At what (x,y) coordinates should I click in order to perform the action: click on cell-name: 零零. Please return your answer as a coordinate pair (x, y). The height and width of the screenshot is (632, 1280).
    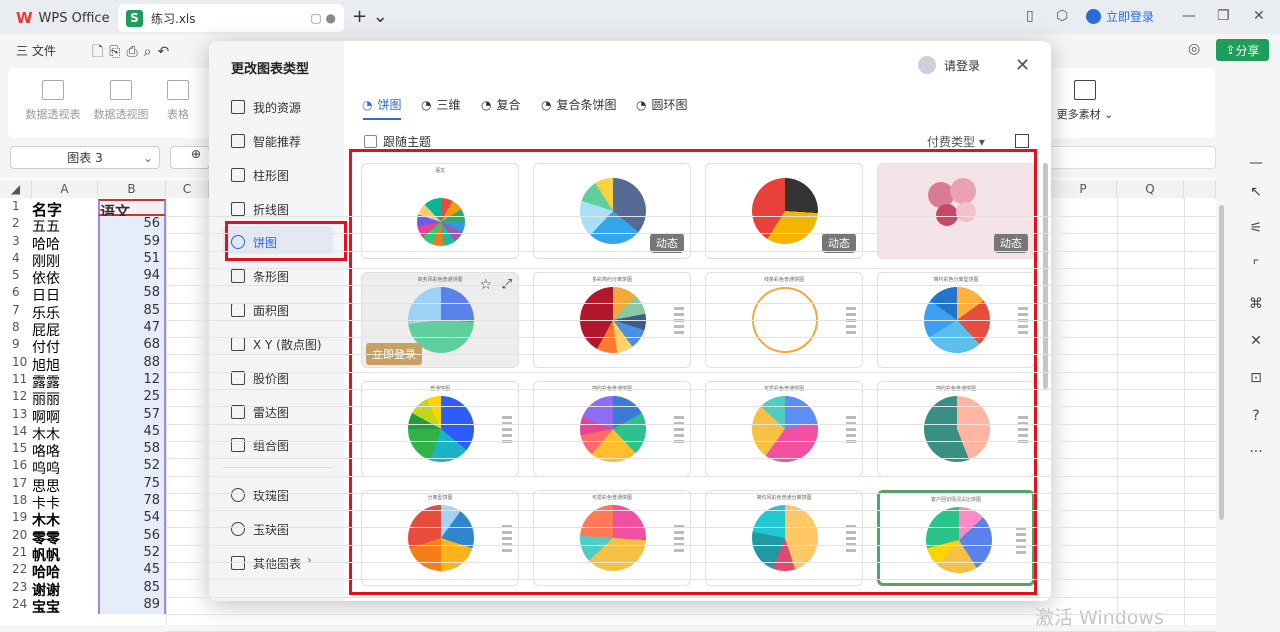
    Looking at the image, I should click on (65, 537).